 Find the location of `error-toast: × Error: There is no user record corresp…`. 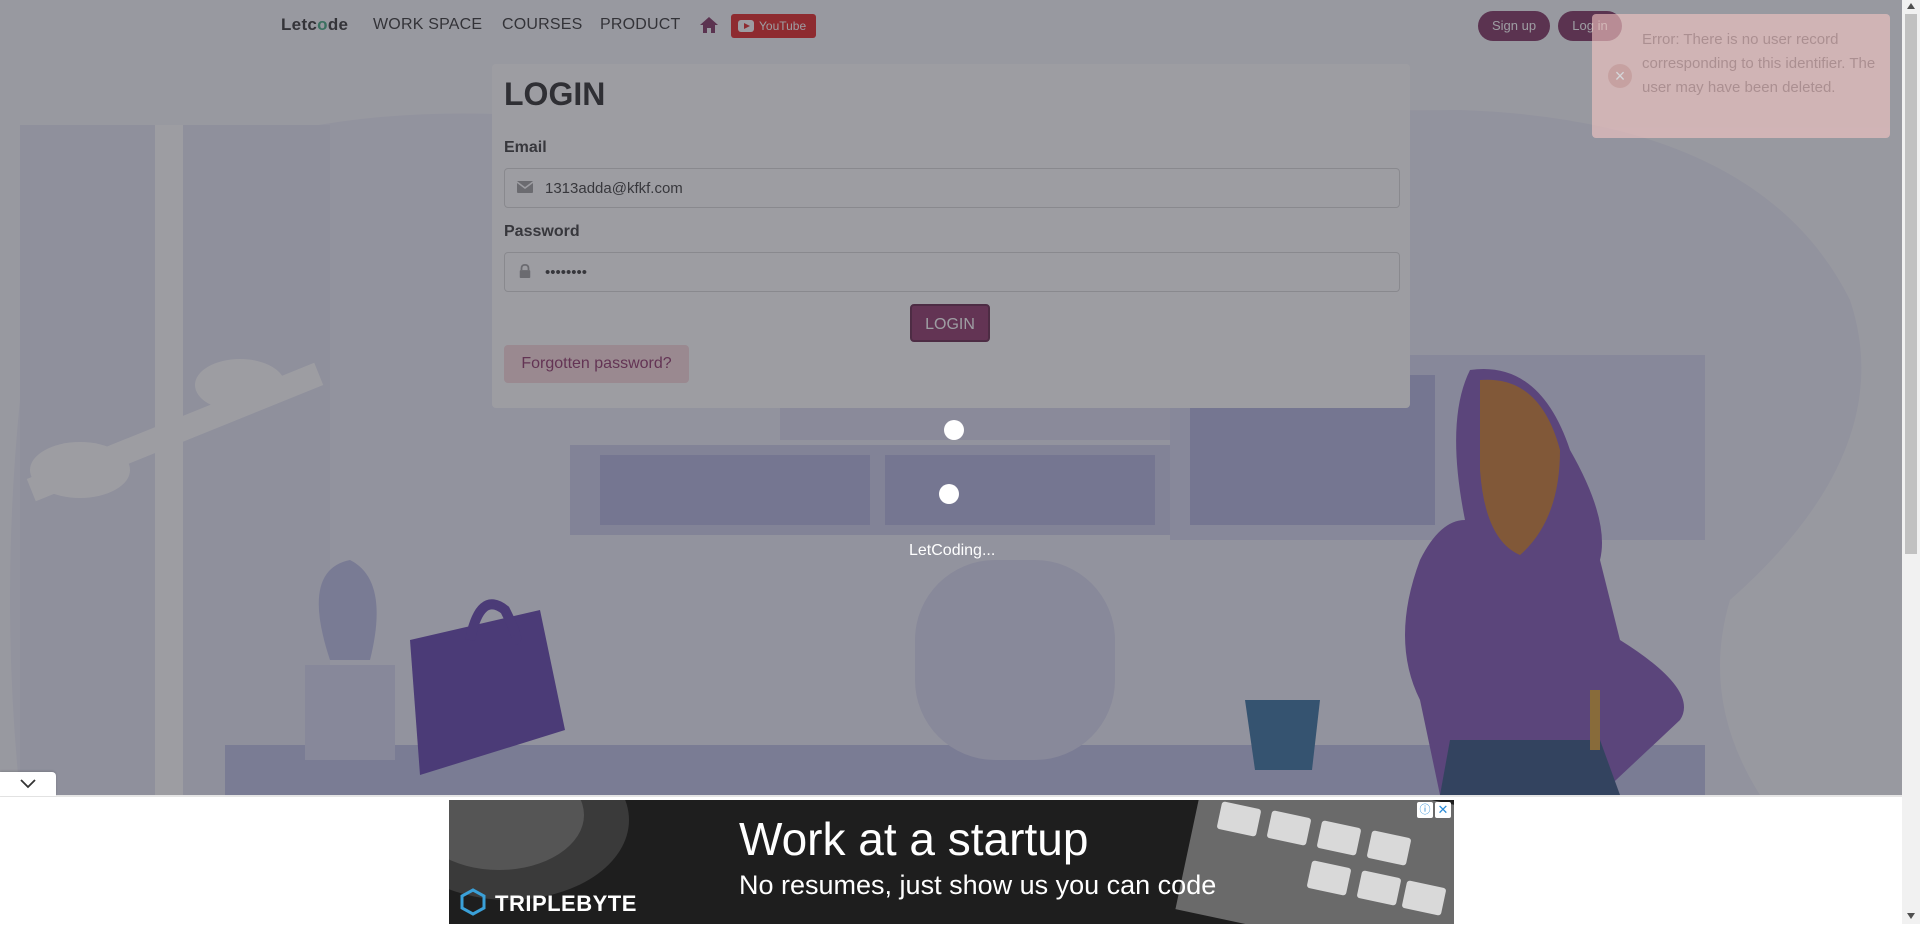

error-toast: × Error: There is no user record corresp… is located at coordinates (1741, 76).